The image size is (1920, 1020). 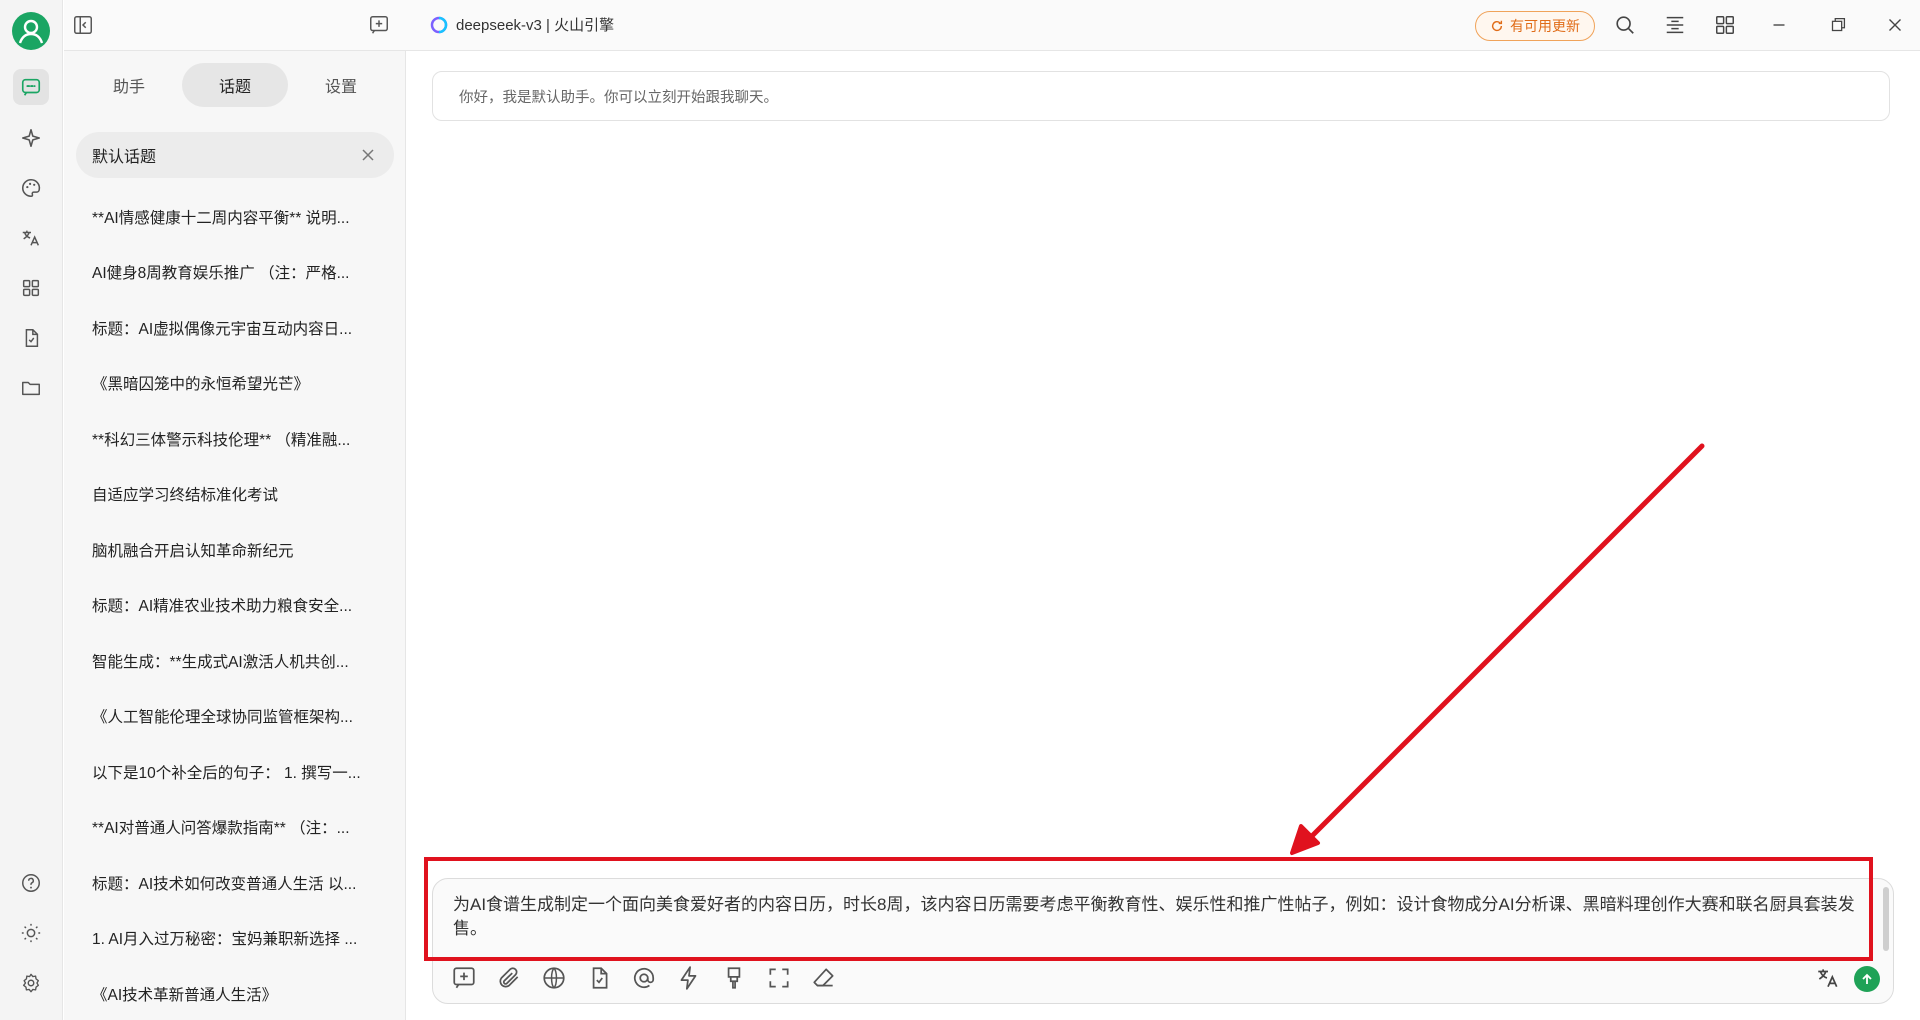 I want to click on composer-toolbar, so click(x=644, y=978).